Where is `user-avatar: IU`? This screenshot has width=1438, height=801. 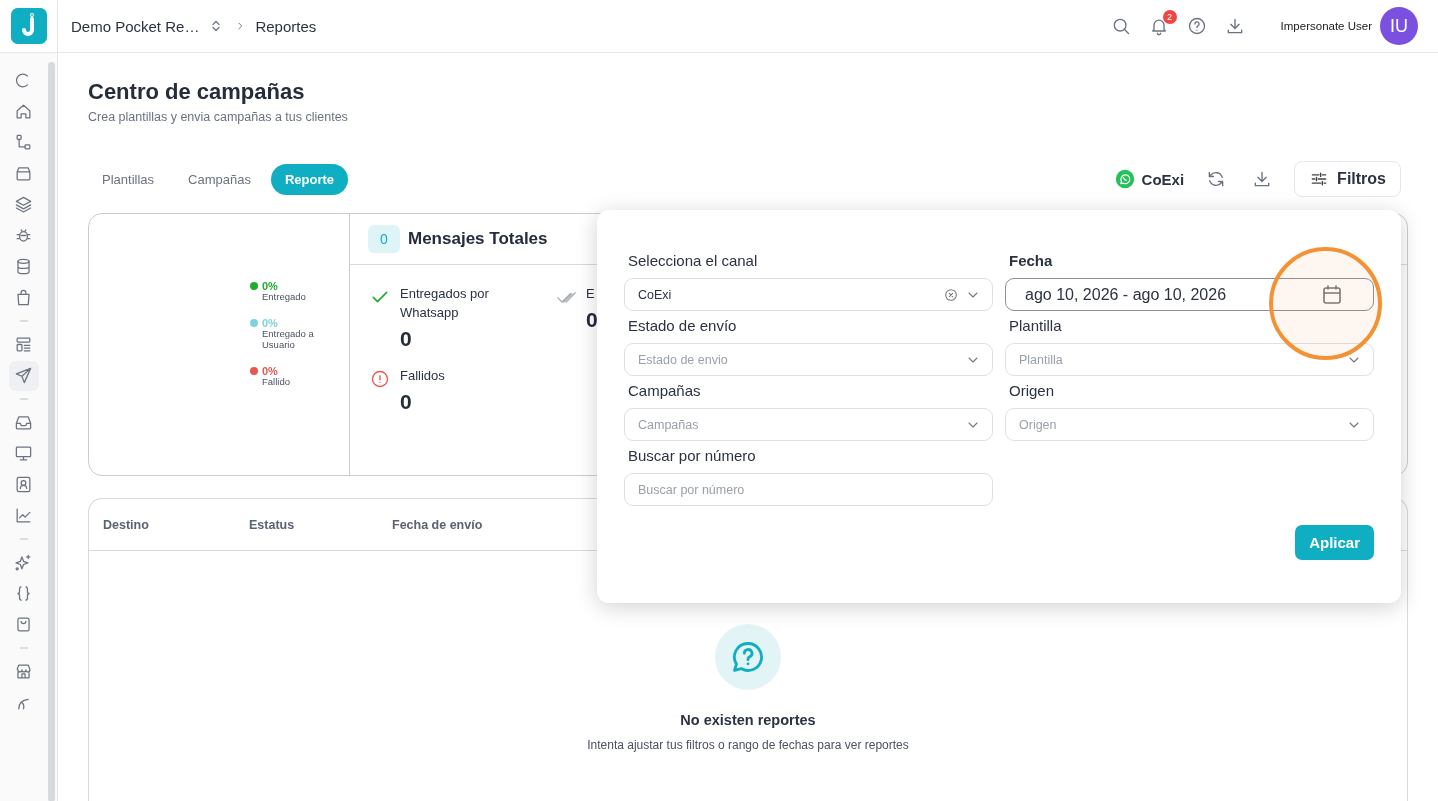 user-avatar: IU is located at coordinates (1399, 26).